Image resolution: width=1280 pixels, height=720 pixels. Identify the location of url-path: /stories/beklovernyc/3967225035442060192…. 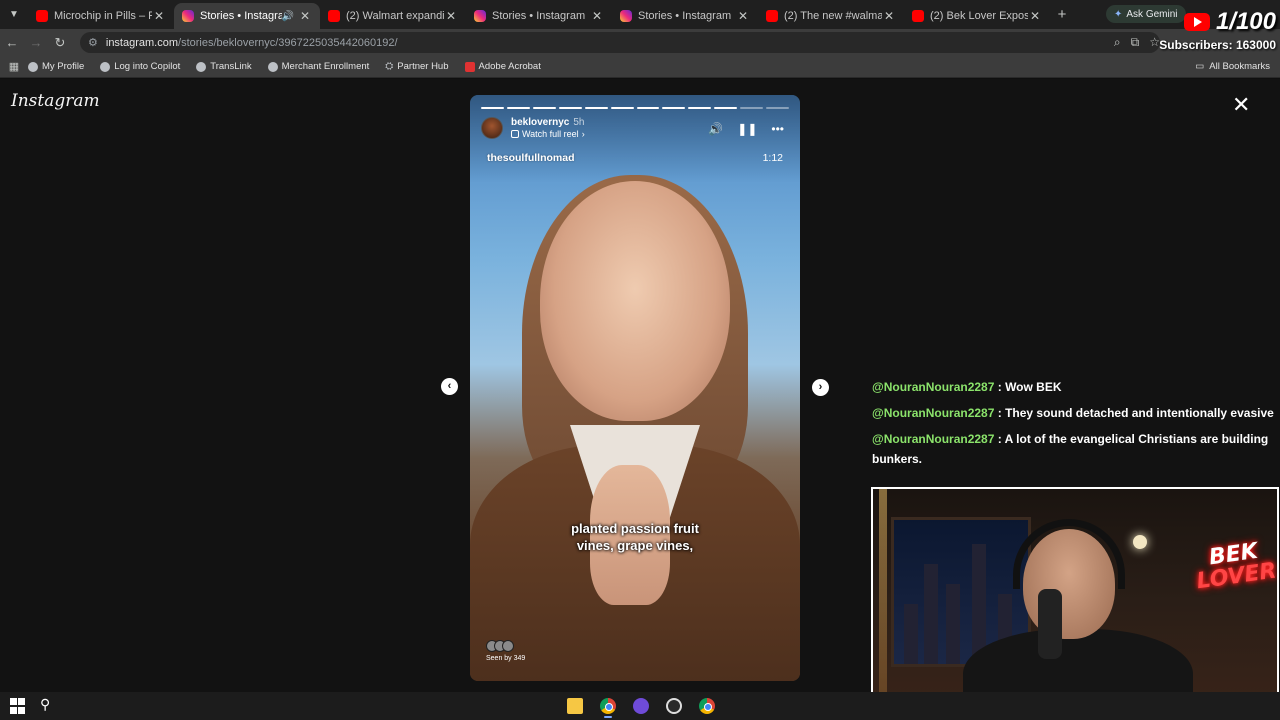
(288, 42).